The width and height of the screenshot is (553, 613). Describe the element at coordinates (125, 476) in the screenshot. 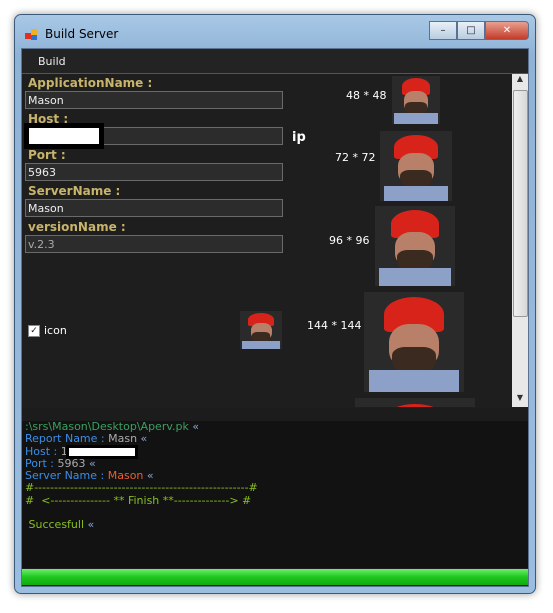

I see `log-server-value: Mason` at that location.